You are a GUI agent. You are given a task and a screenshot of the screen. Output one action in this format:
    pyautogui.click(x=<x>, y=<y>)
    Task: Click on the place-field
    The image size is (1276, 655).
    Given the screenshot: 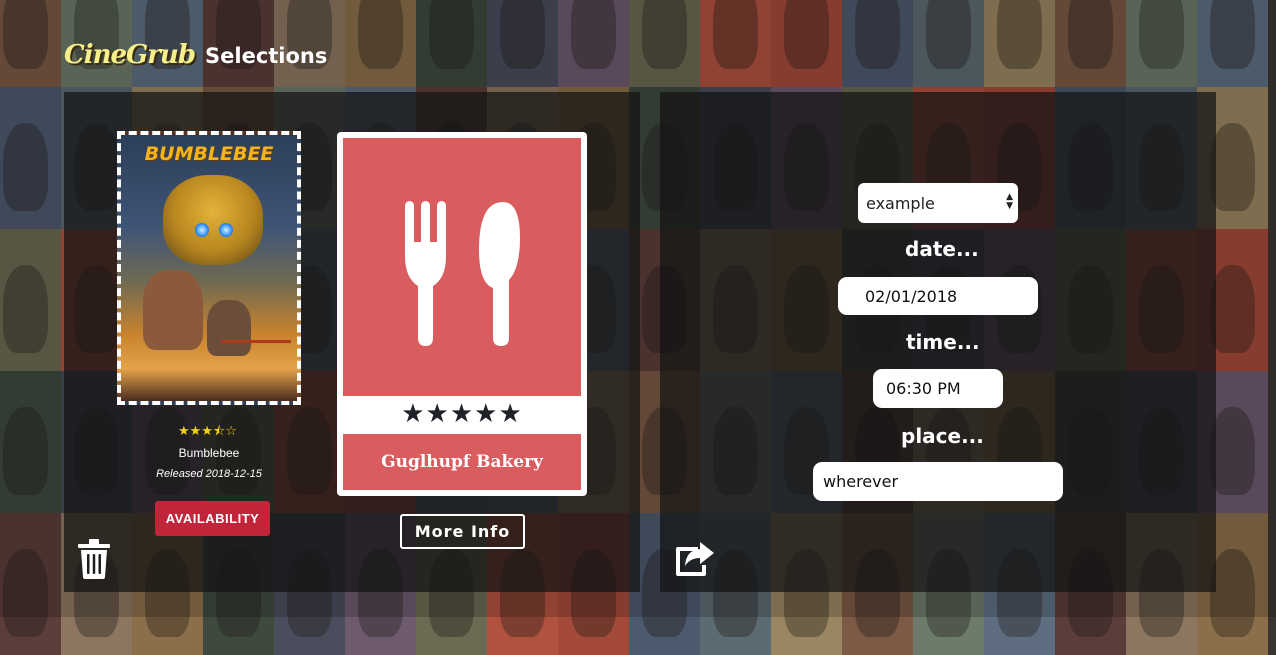 What is the action you would take?
    pyautogui.click(x=938, y=481)
    